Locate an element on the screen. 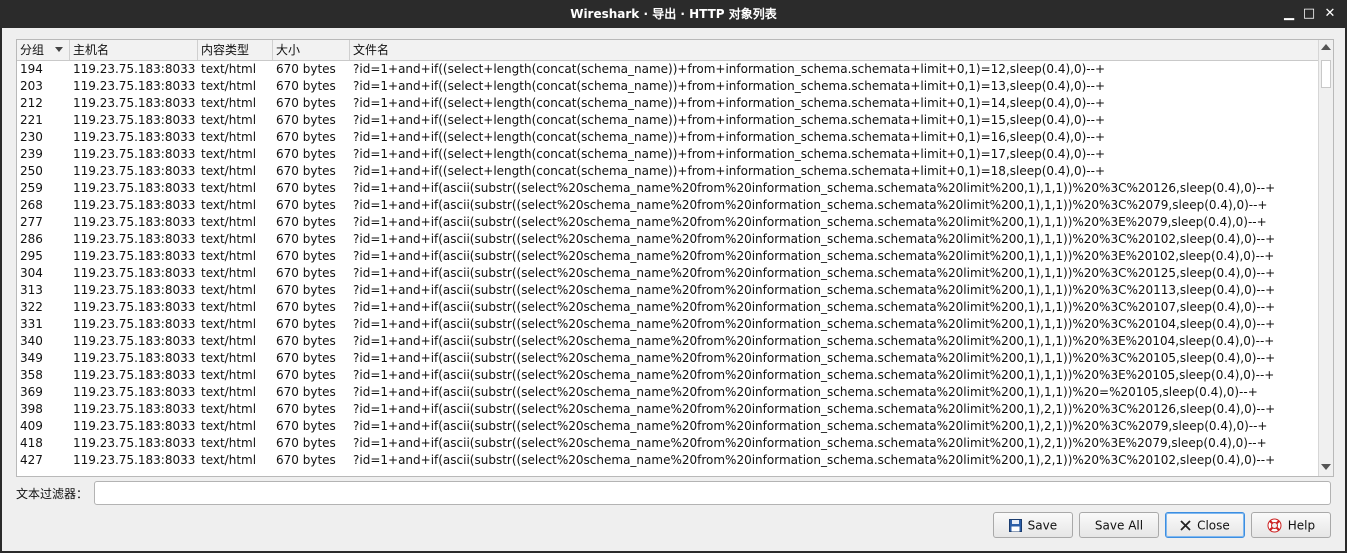 The width and height of the screenshot is (1347, 553). cell-packet: 398 is located at coordinates (31, 409).